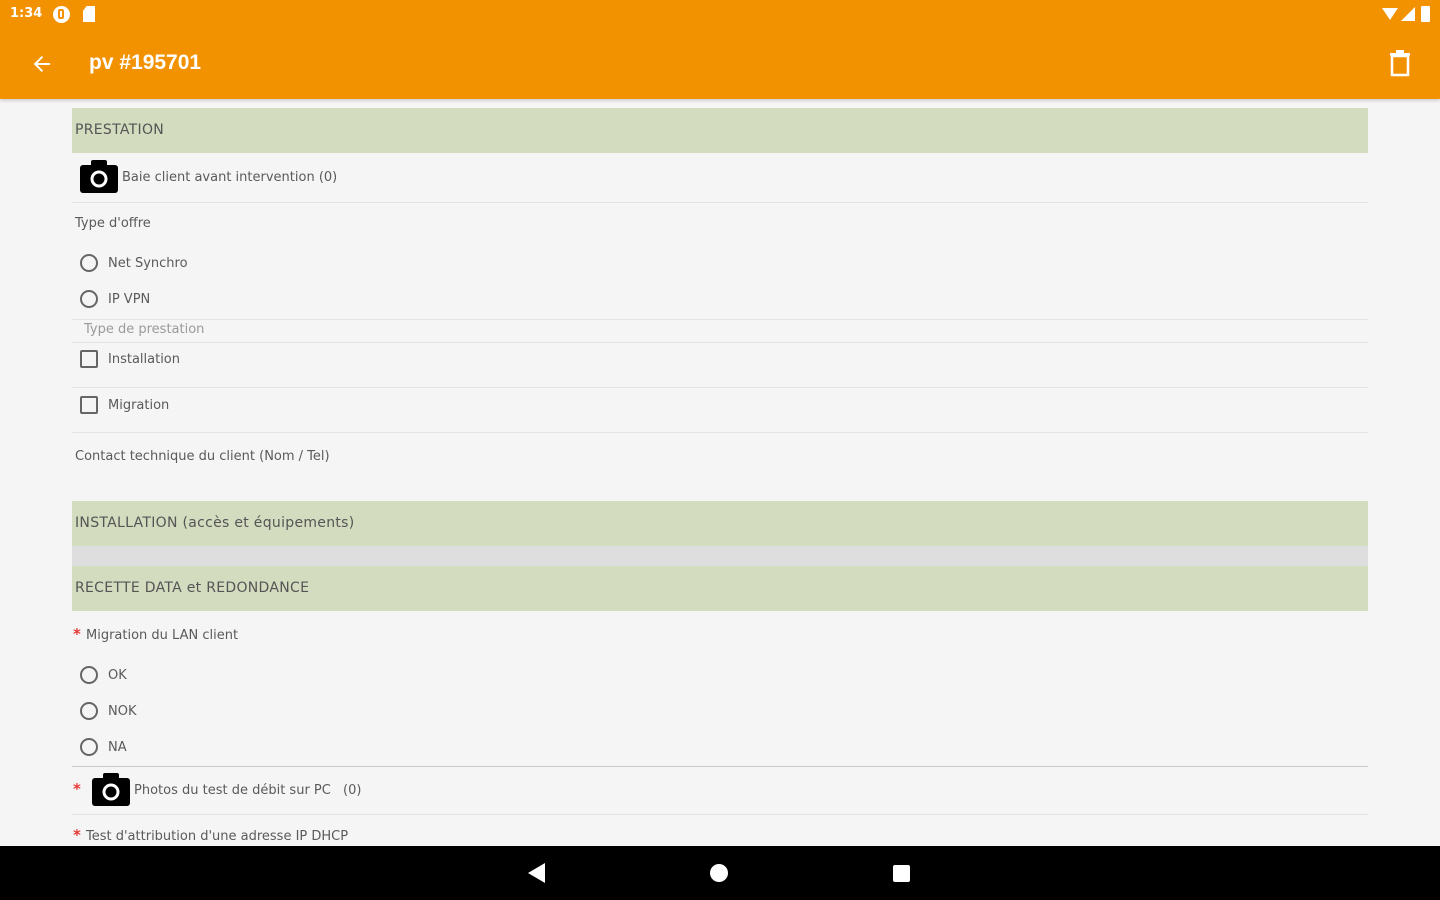 Image resolution: width=1440 pixels, height=900 pixels. What do you see at coordinates (720, 468) in the screenshot?
I see `contact-field: Contact technique du client (Nom / Tel)` at bounding box center [720, 468].